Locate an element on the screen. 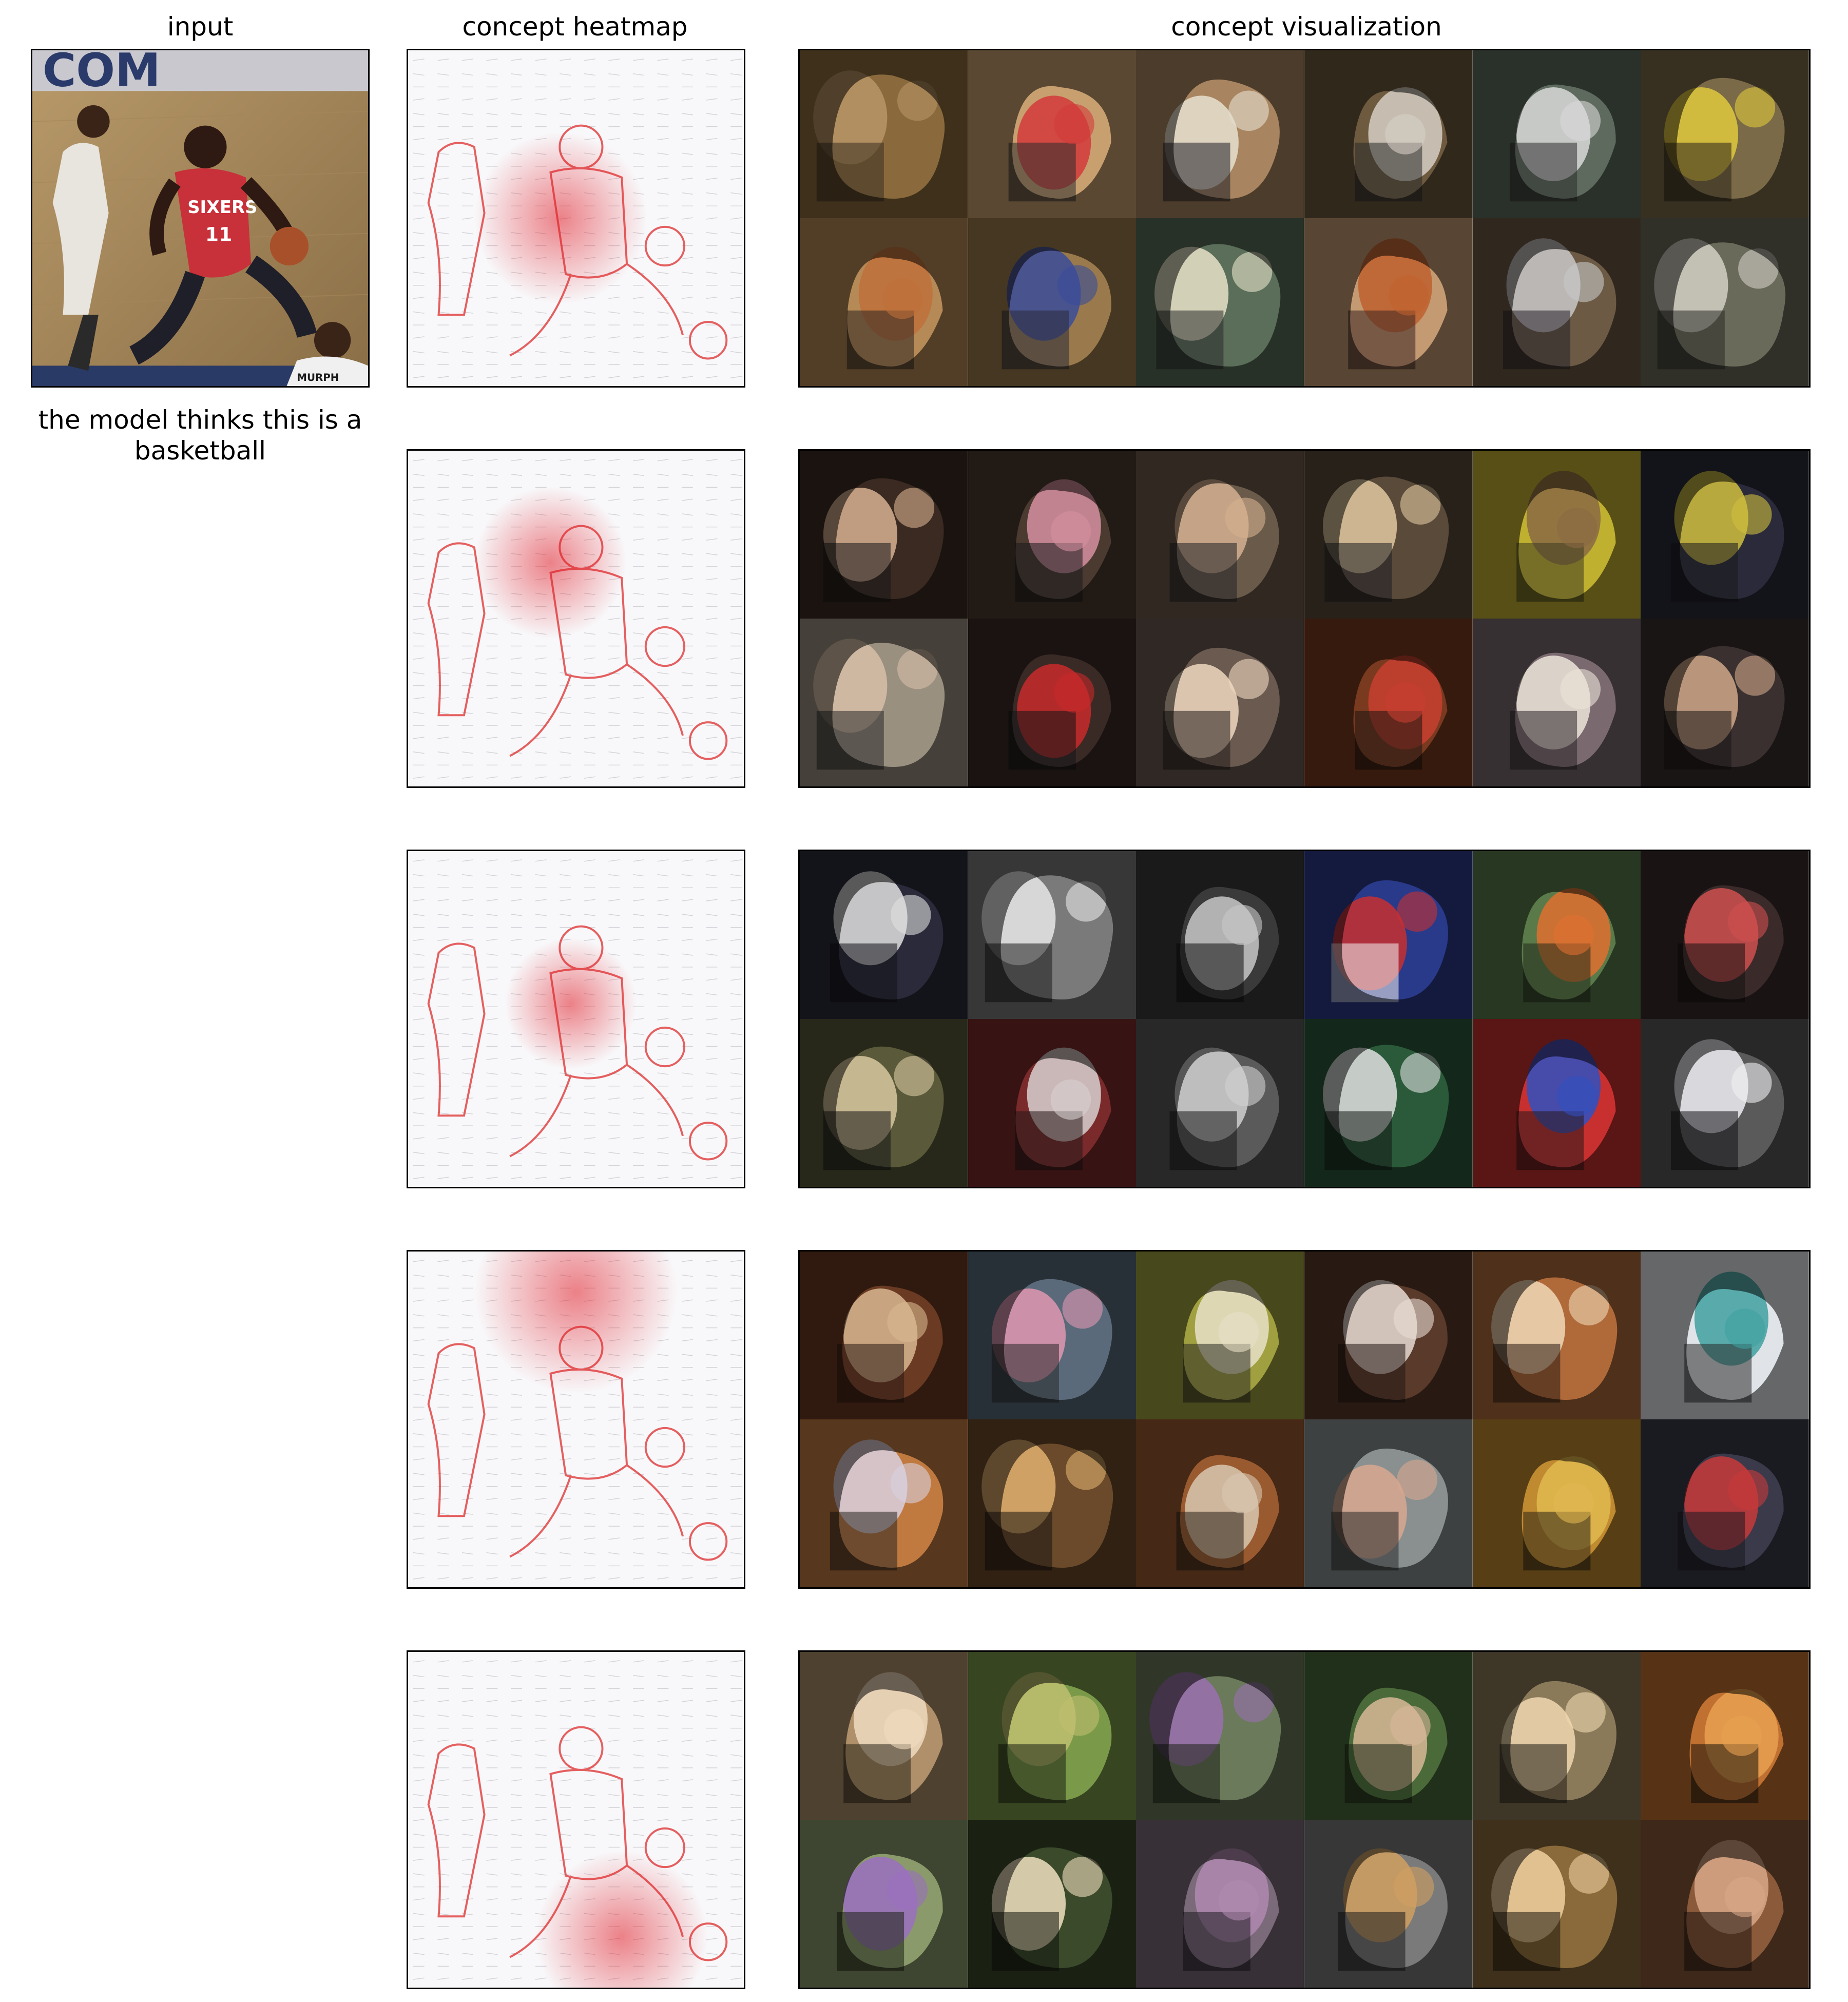  concept-example-dining-room is located at coordinates (1388, 1335).